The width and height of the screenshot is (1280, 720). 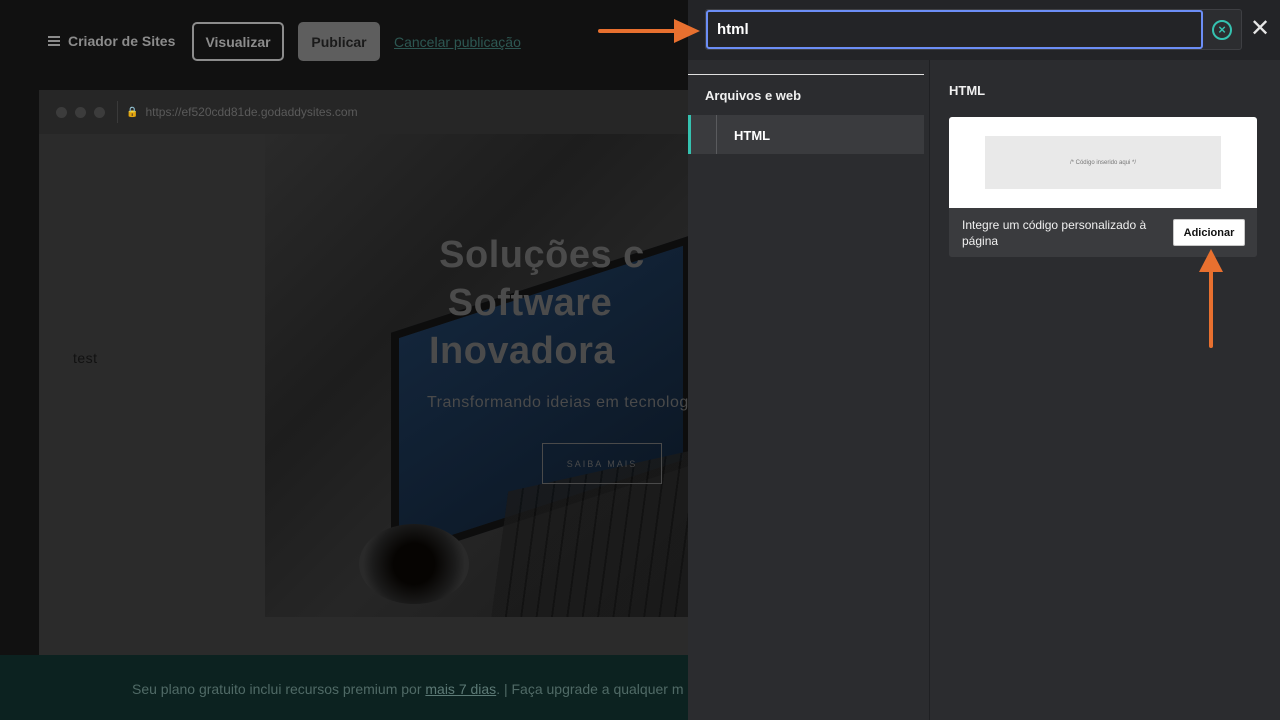 I want to click on banner-days-link: mais 7 dias, so click(x=460, y=689).